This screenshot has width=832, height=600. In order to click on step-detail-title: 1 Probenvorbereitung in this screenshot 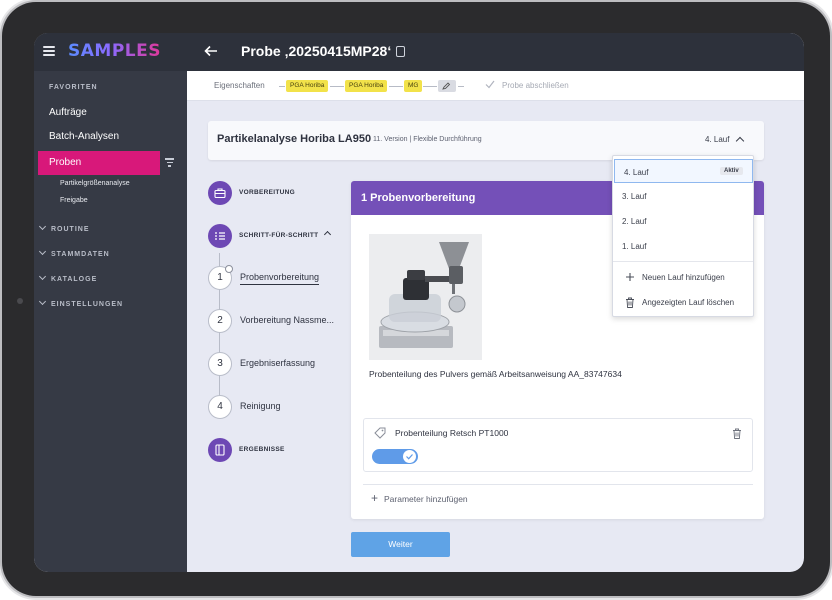, I will do `click(418, 198)`.